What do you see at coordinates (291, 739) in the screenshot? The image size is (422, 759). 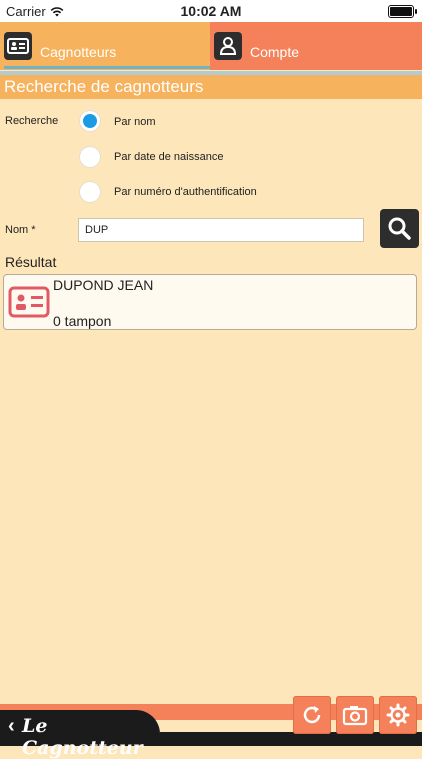 I see `bottom-black-band` at bounding box center [291, 739].